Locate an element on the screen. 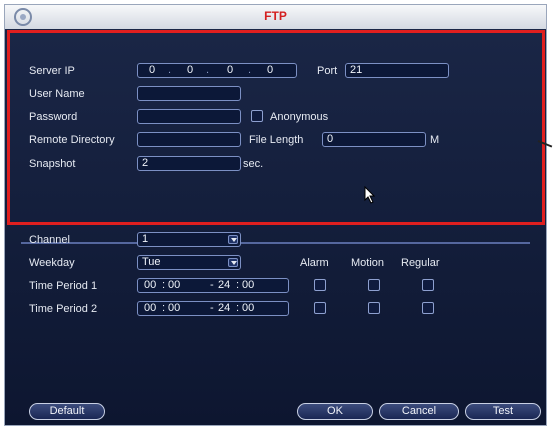 This screenshot has height=430, width=553. regular-column-header: Regular is located at coordinates (420, 263).